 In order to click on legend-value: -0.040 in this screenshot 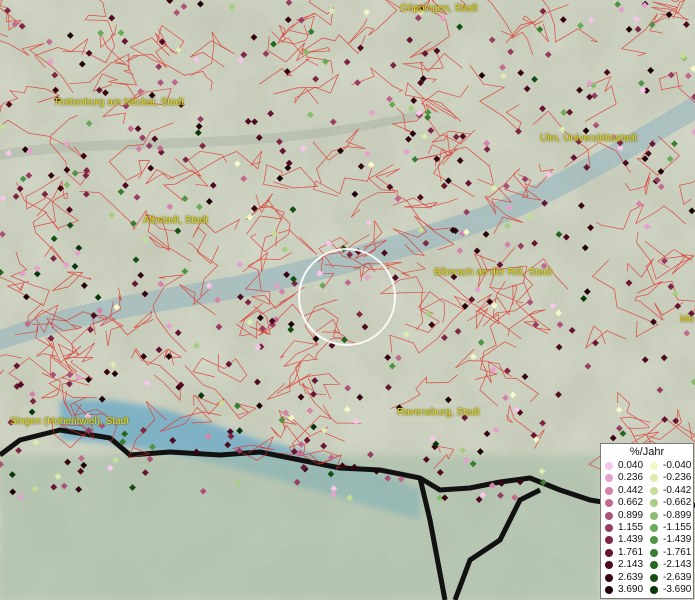, I will do `click(677, 465)`.